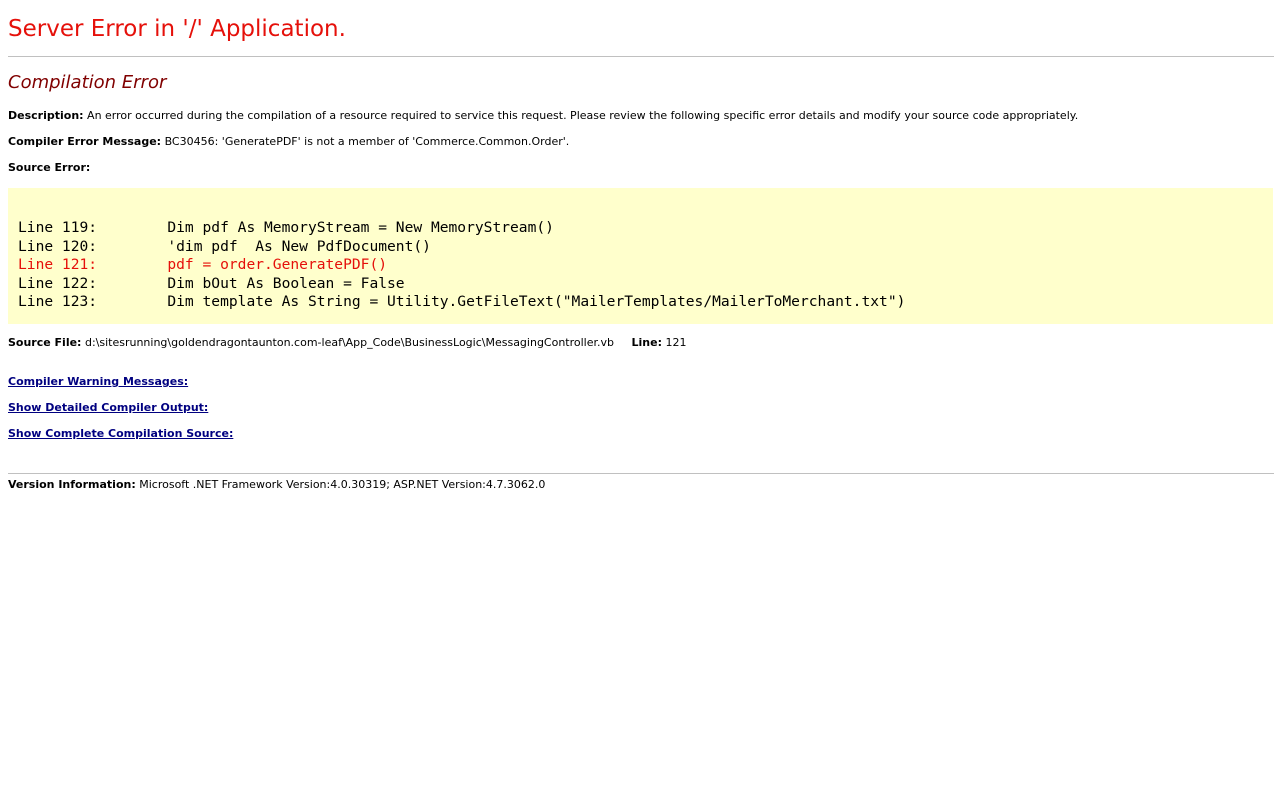 This screenshot has height=800, width=1280. I want to click on source-file-label: Source File:, so click(45, 342).